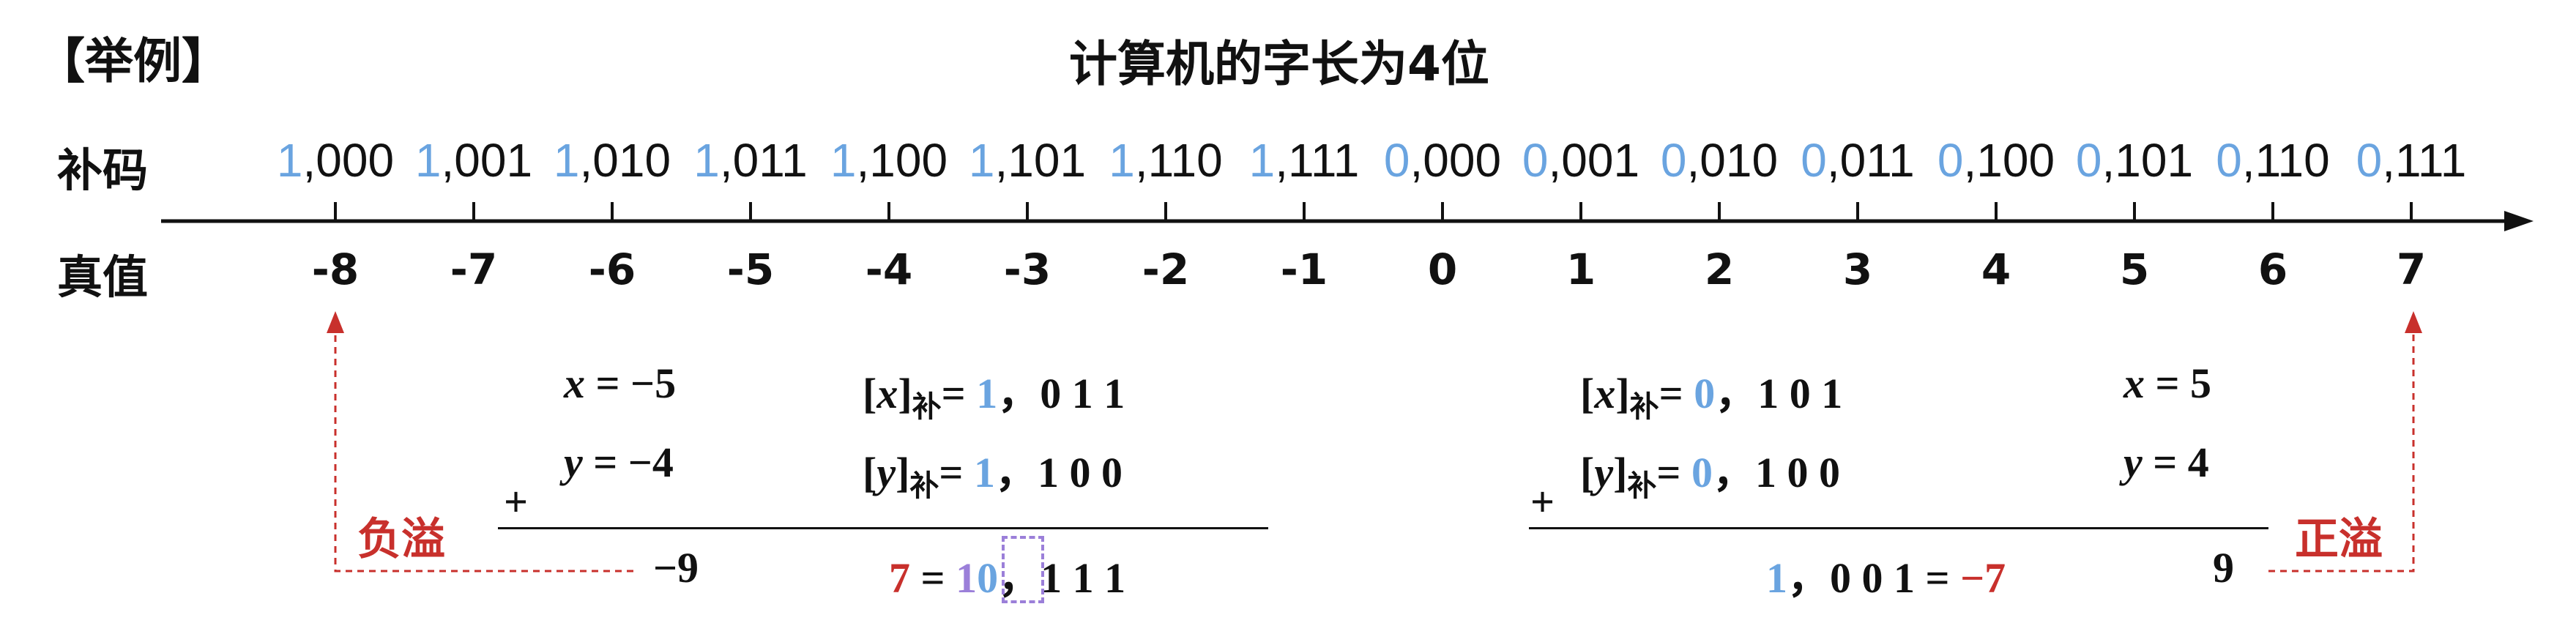 The height and width of the screenshot is (634, 2576). I want to click on complement-code: 1,010, so click(612, 160).